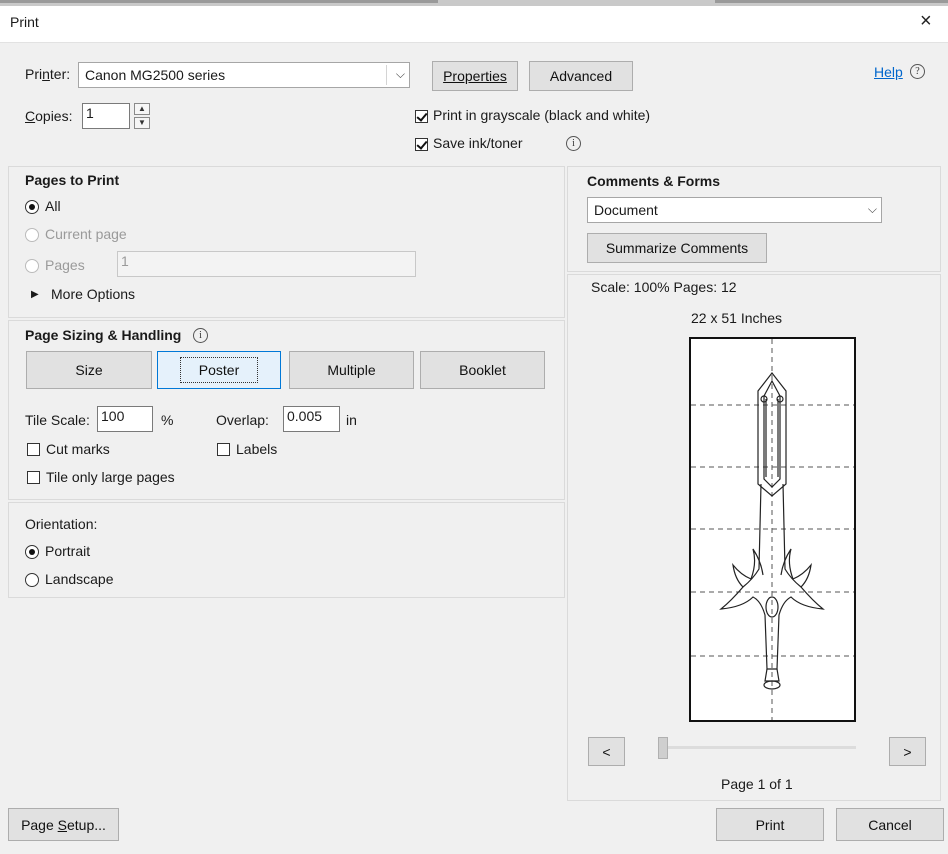 This screenshot has width=948, height=854. What do you see at coordinates (244, 75) in the screenshot?
I see `printer-select: Canon MG2500 series ⌵` at bounding box center [244, 75].